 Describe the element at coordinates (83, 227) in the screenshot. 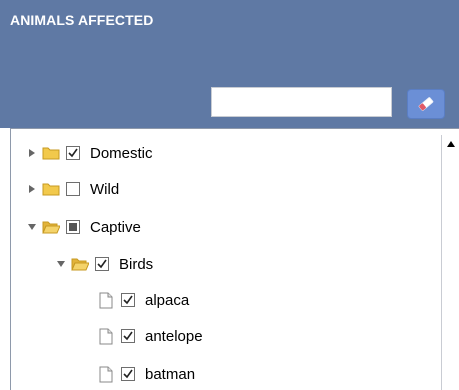

I see `tree-node-captive: Captive` at that location.